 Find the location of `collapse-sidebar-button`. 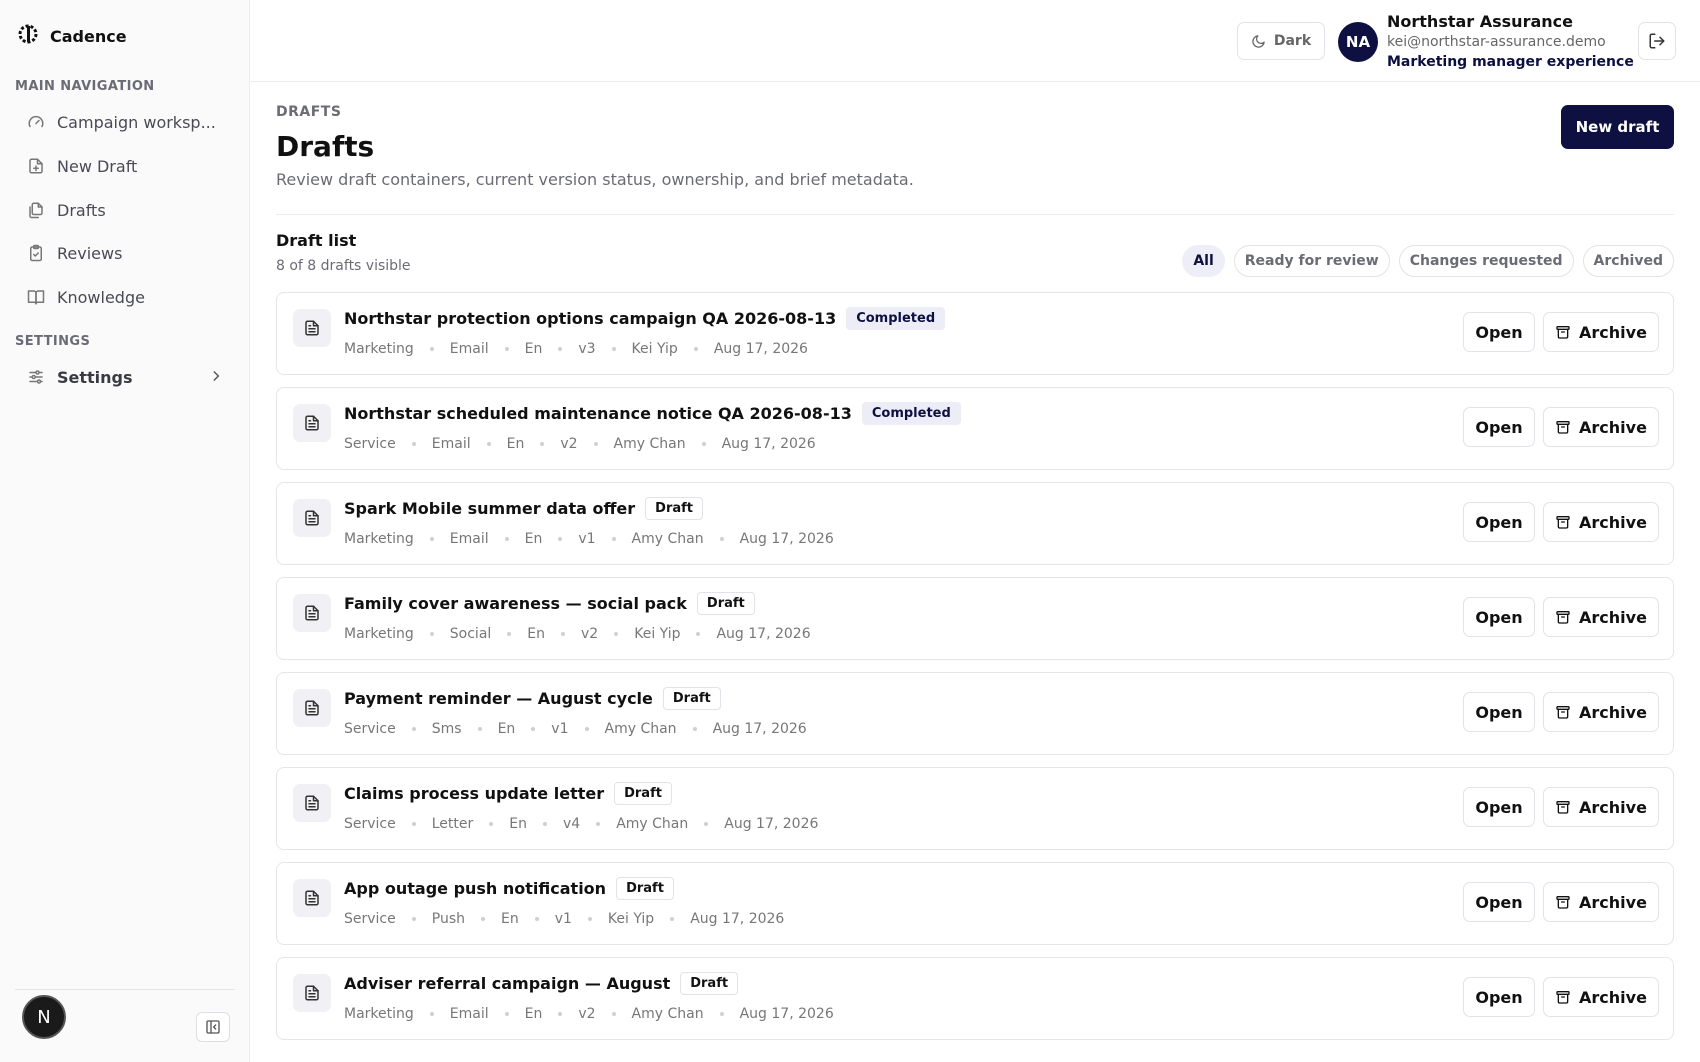

collapse-sidebar-button is located at coordinates (213, 1027).